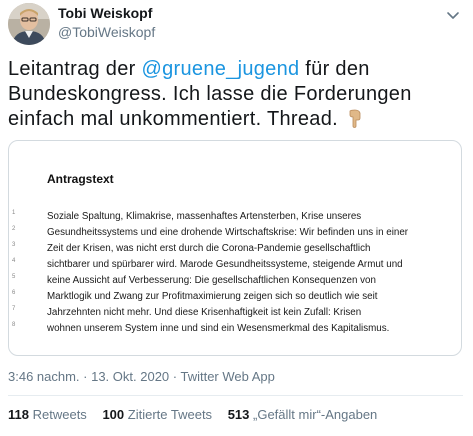 Image resolution: width=473 pixels, height=436 pixels. What do you see at coordinates (235, 395) in the screenshot?
I see `divider` at bounding box center [235, 395].